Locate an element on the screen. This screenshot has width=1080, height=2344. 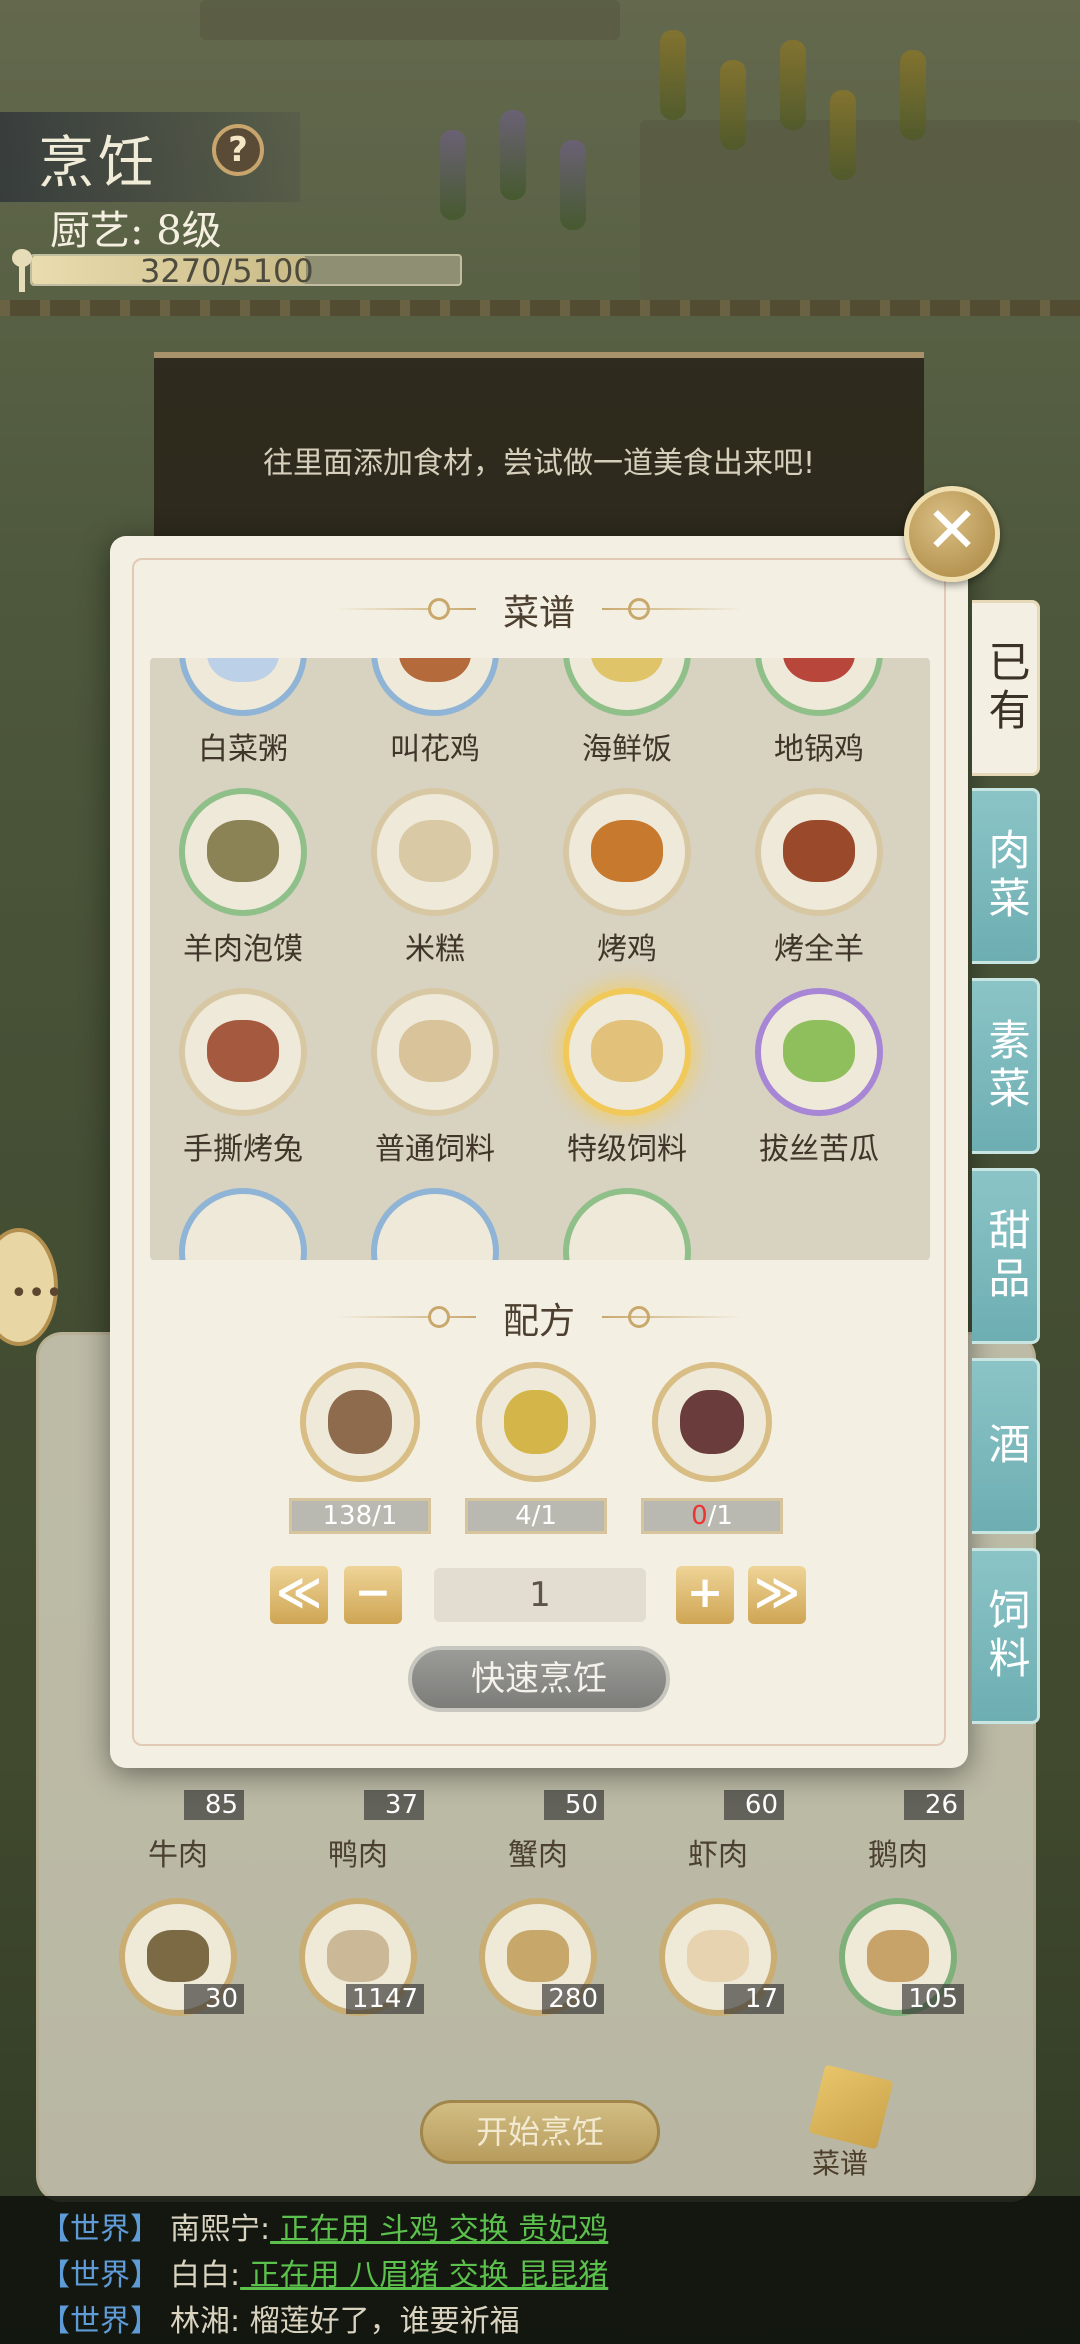
dish-name: 烤鸡 is located at coordinates (627, 949).